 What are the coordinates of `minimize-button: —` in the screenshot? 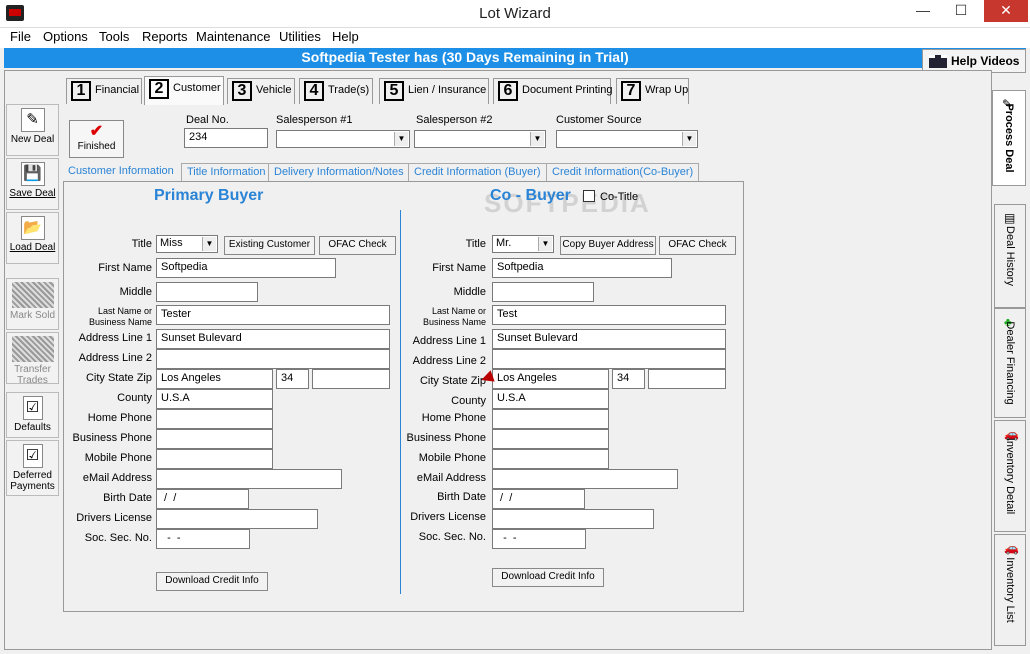 It's located at (923, 11).